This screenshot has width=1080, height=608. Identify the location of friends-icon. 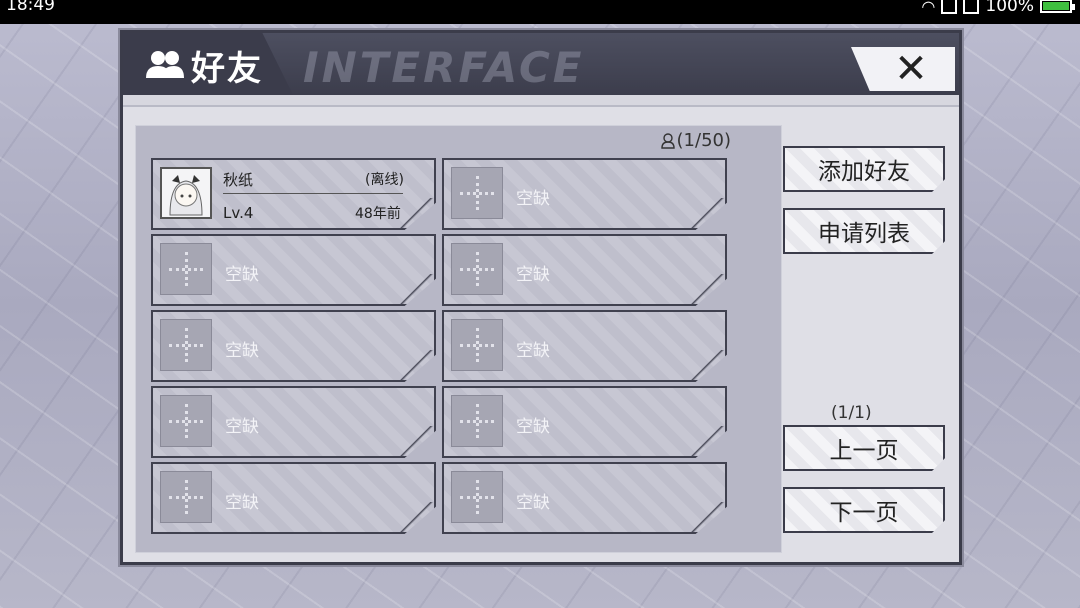
(165, 64).